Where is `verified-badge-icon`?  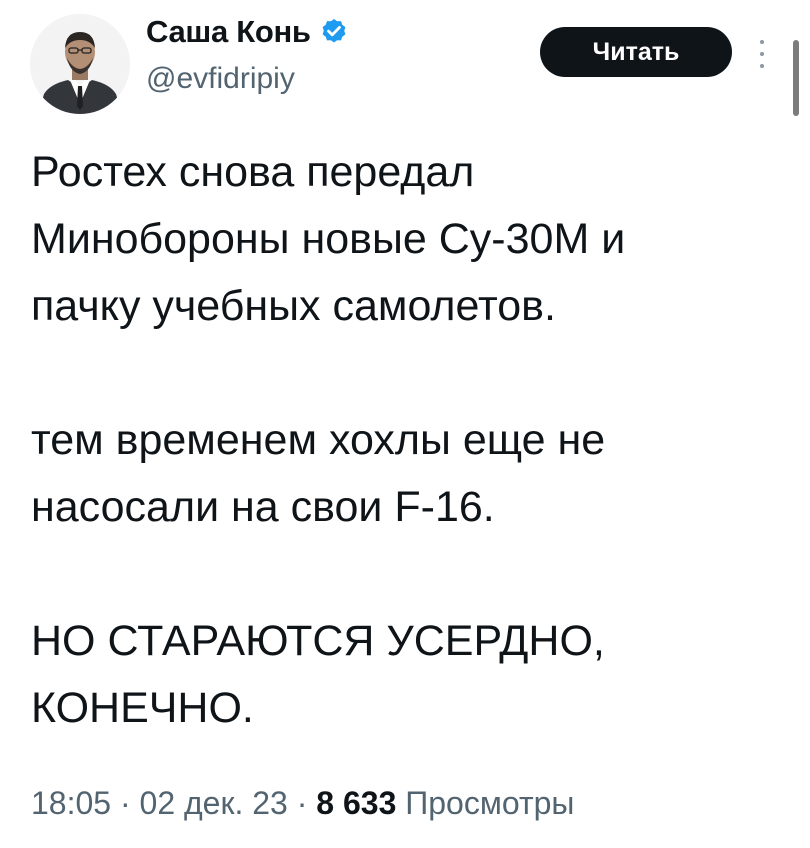 verified-badge-icon is located at coordinates (334, 31).